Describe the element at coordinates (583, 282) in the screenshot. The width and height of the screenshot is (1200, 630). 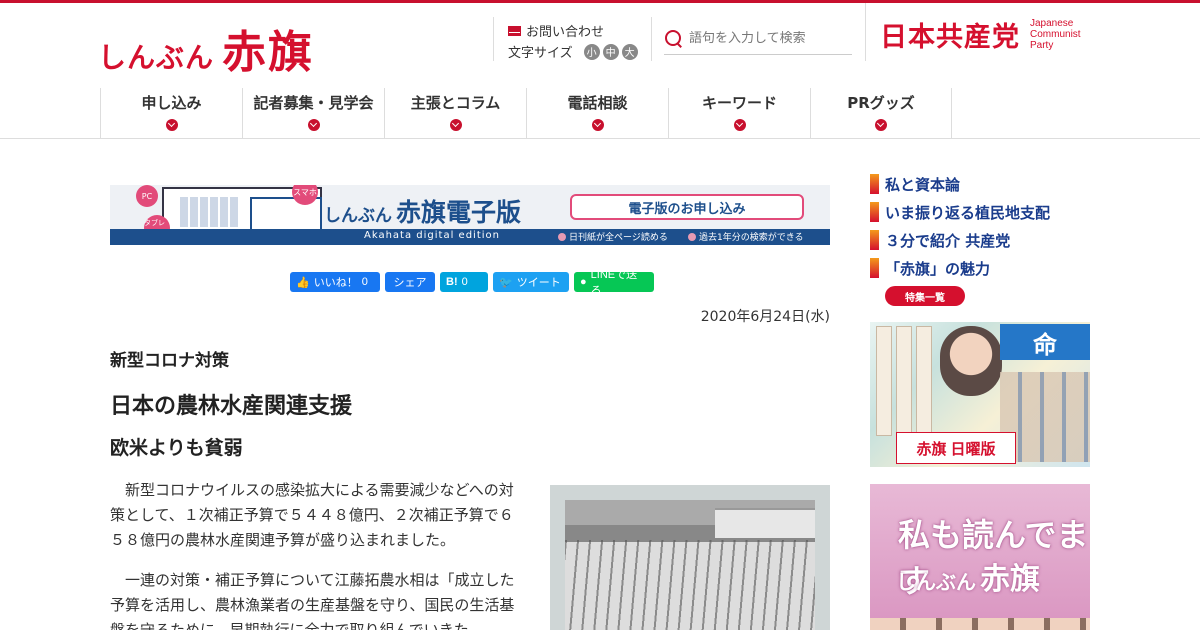
I see `line-icon: ●` at that location.